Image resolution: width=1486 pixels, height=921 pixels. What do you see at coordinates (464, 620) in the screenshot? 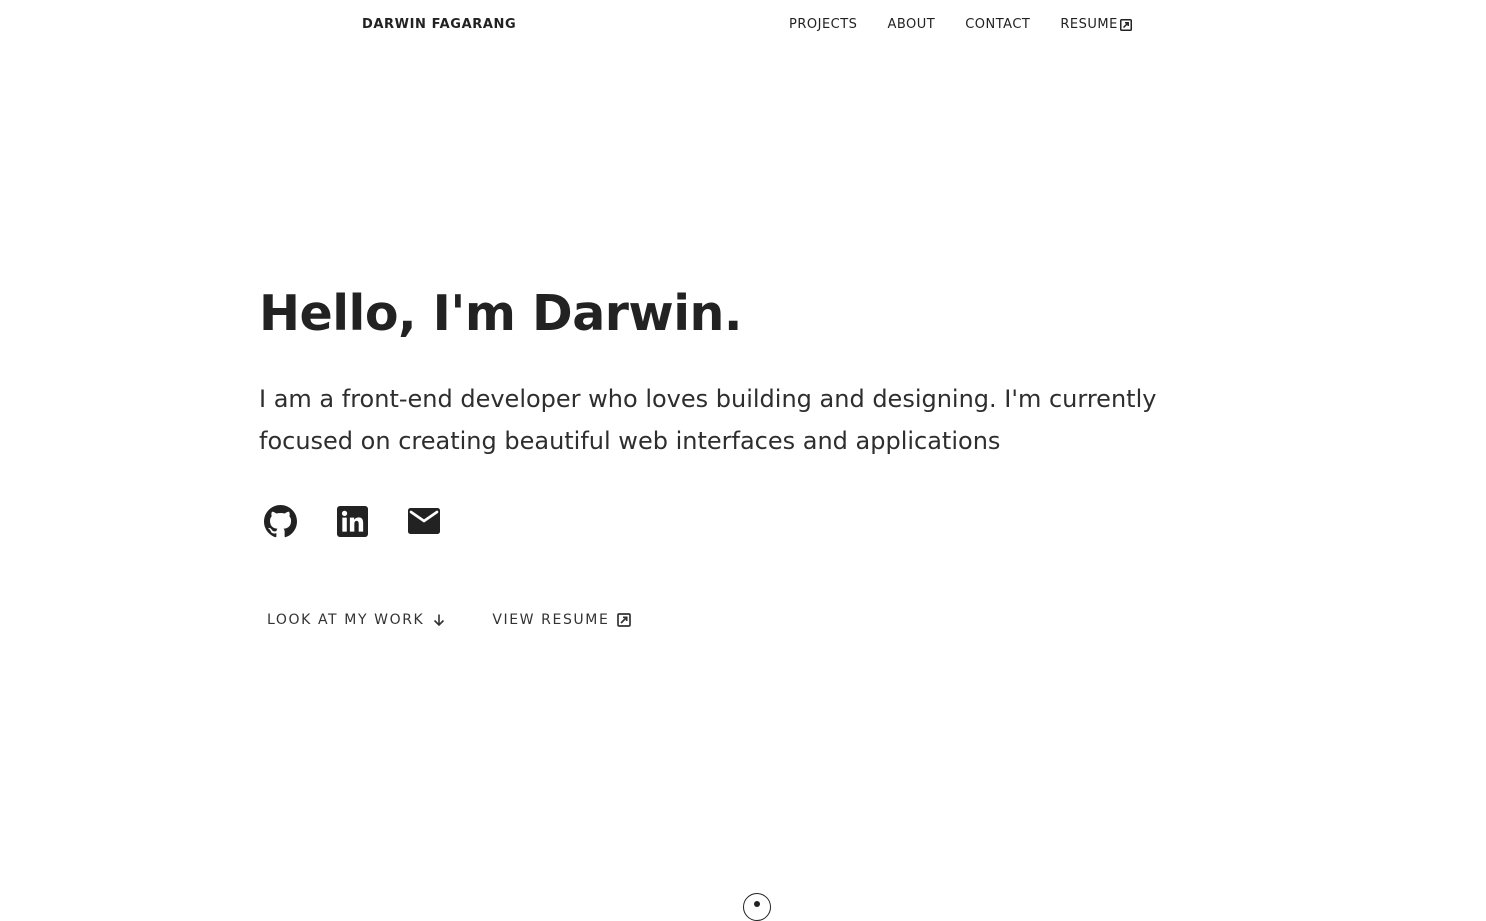
I see `hero-actions: LOOK AT MY WORK VIEW RESUME` at bounding box center [464, 620].